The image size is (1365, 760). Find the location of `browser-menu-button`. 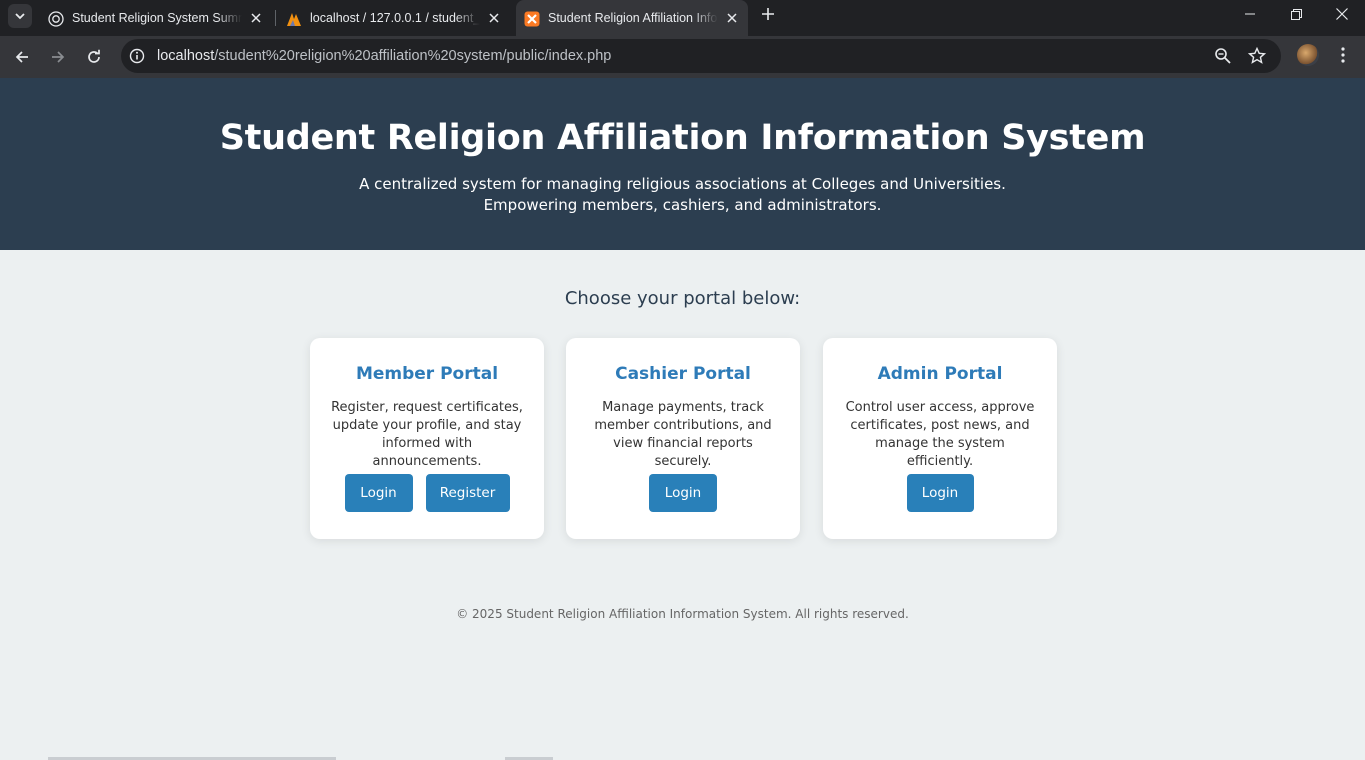

browser-menu-button is located at coordinates (1343, 55).